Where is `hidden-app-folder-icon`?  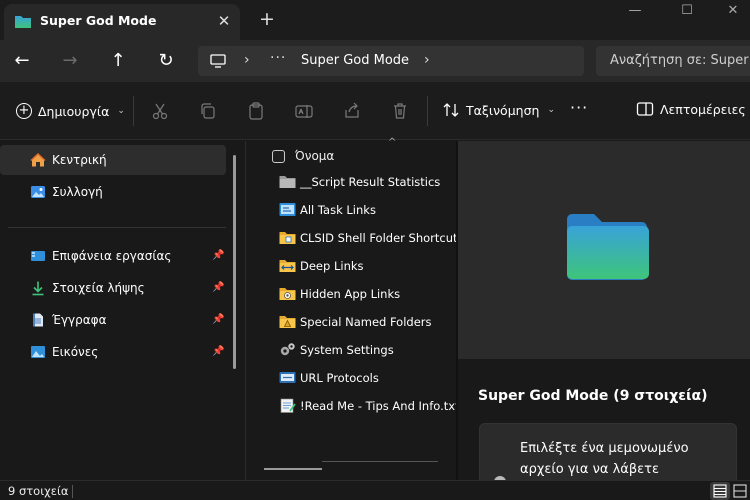
hidden-app-folder-icon is located at coordinates (287, 294).